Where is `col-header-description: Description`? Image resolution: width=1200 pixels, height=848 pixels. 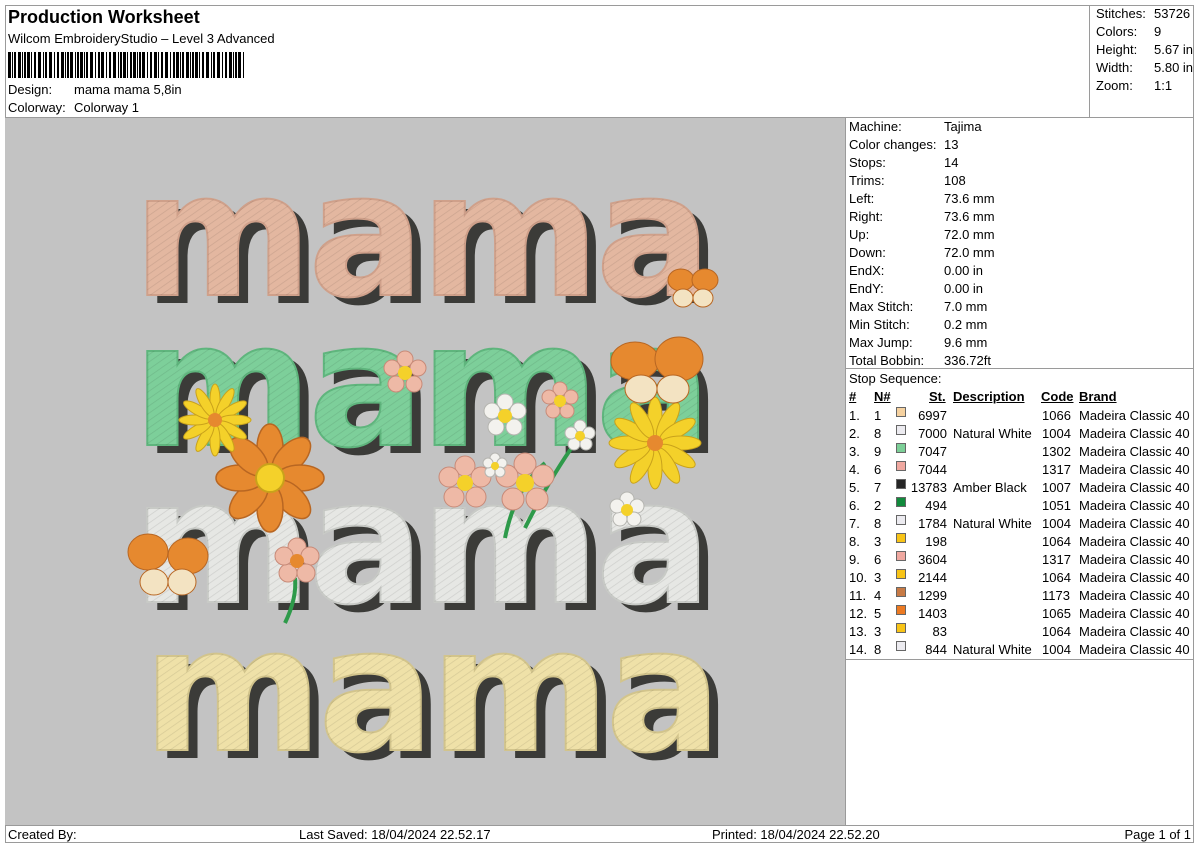 col-header-description: Description is located at coordinates (989, 396).